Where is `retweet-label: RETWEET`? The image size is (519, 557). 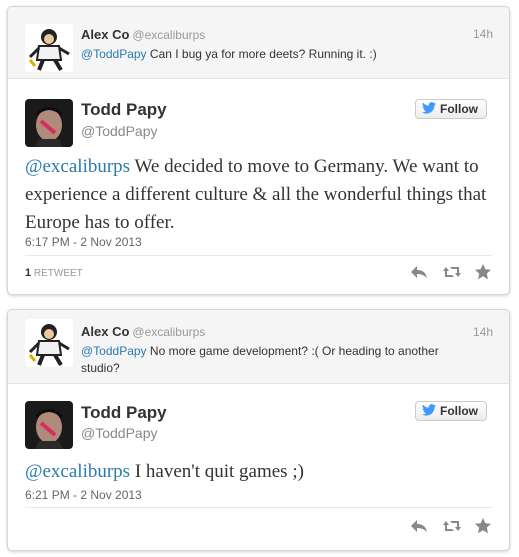
retweet-label: RETWEET is located at coordinates (57, 273).